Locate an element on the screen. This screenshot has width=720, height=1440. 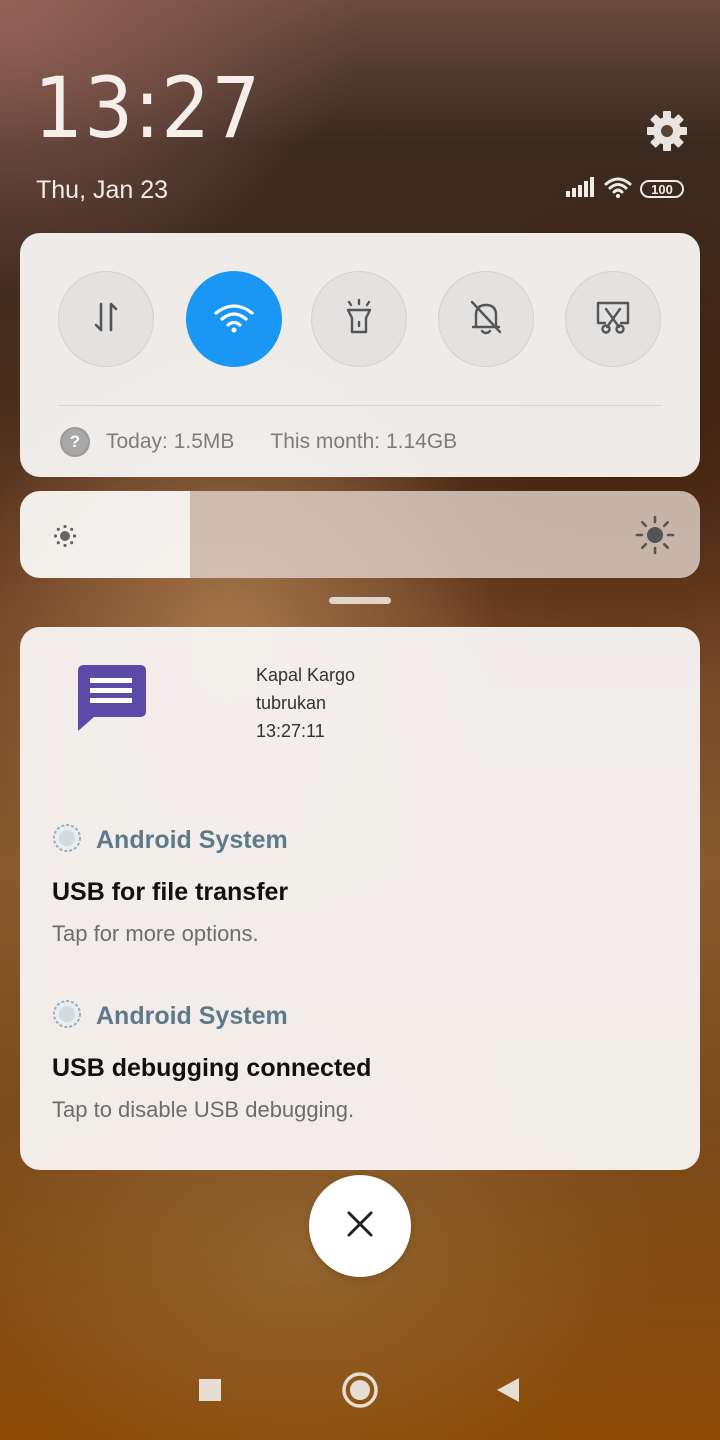
qs-divider is located at coordinates (360, 405).